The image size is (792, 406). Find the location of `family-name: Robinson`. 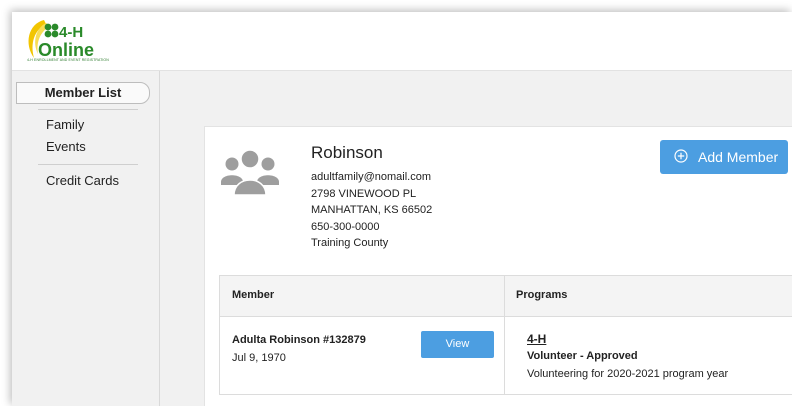

family-name: Robinson is located at coordinates (347, 152).